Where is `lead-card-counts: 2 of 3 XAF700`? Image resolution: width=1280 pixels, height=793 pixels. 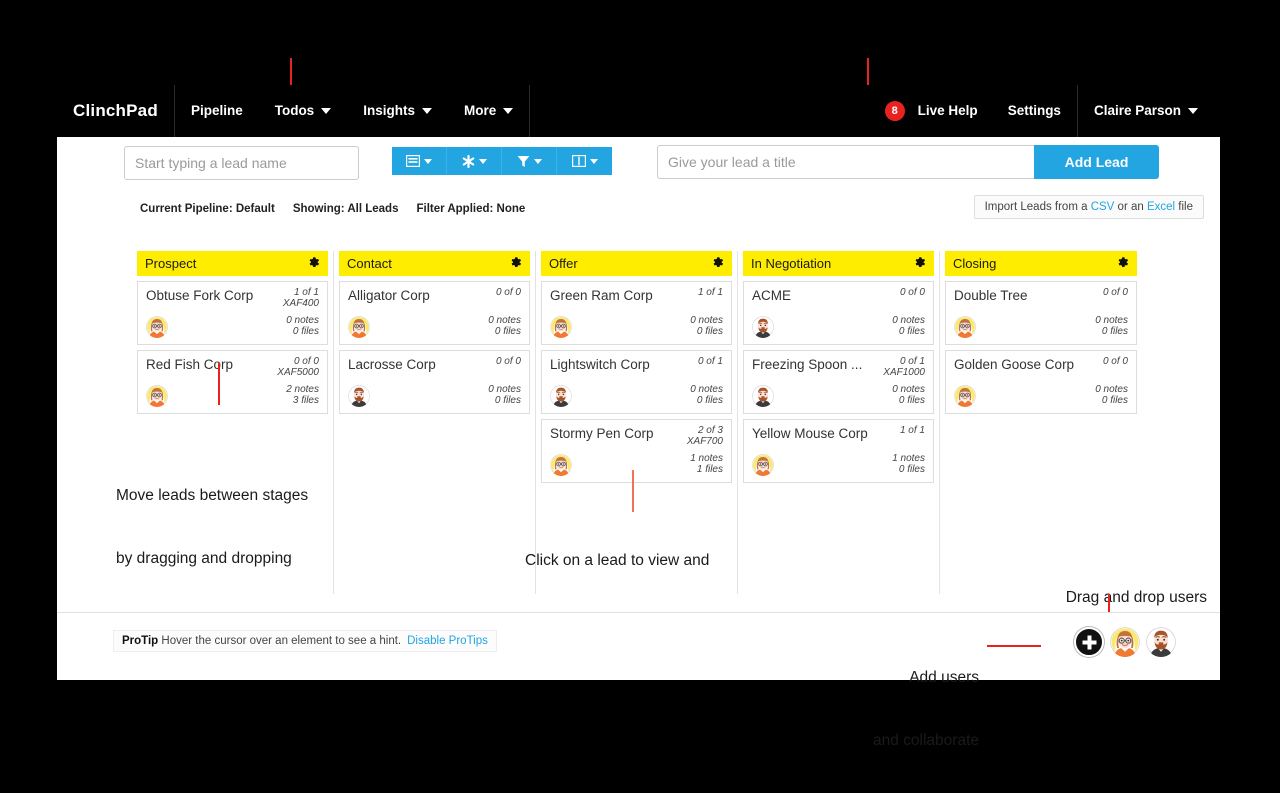 lead-card-counts: 2 of 3 XAF700 is located at coordinates (705, 436).